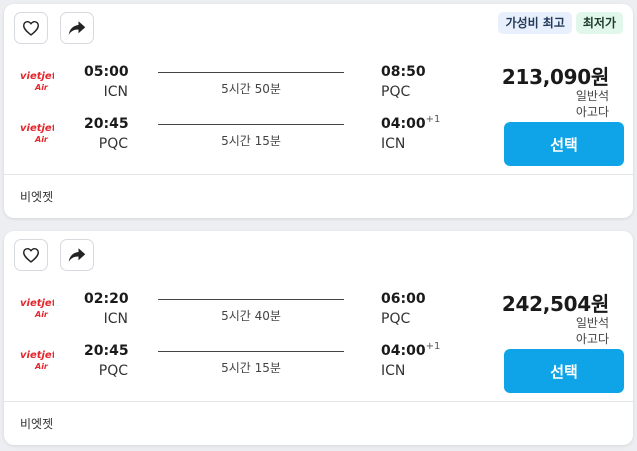  I want to click on cheapest-badge: 최저가, so click(599, 23).